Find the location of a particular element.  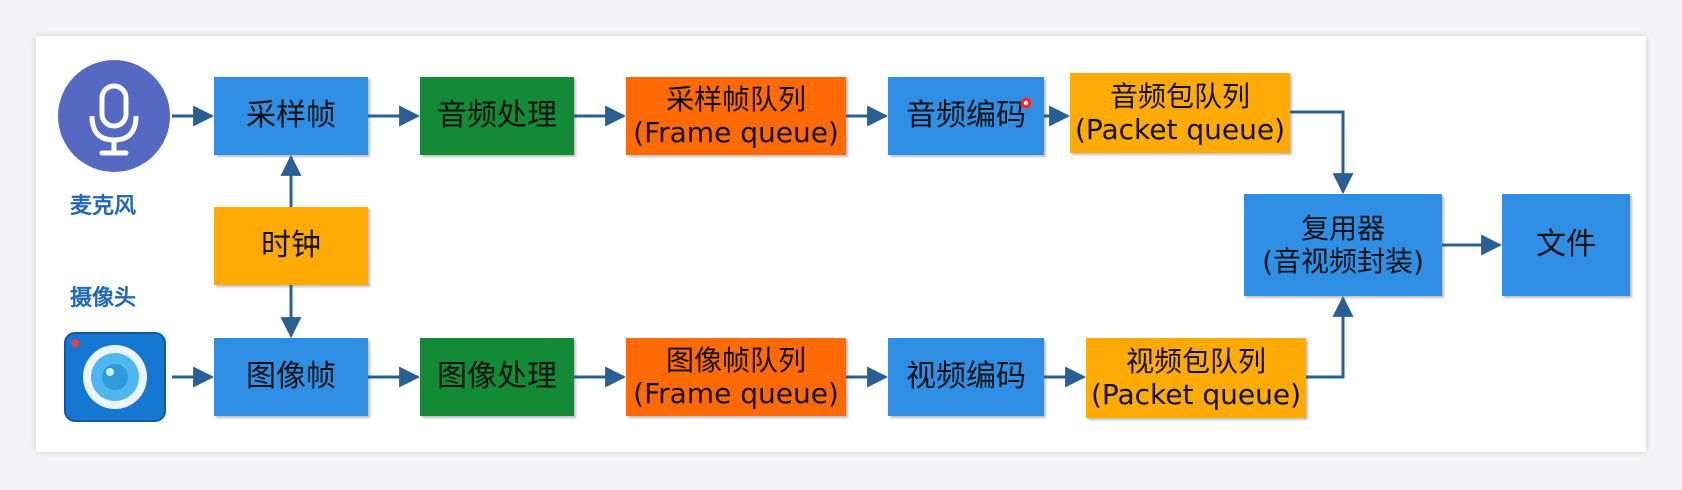

video-frame-queue-subtitle: (Frame queue) is located at coordinates (736, 393).